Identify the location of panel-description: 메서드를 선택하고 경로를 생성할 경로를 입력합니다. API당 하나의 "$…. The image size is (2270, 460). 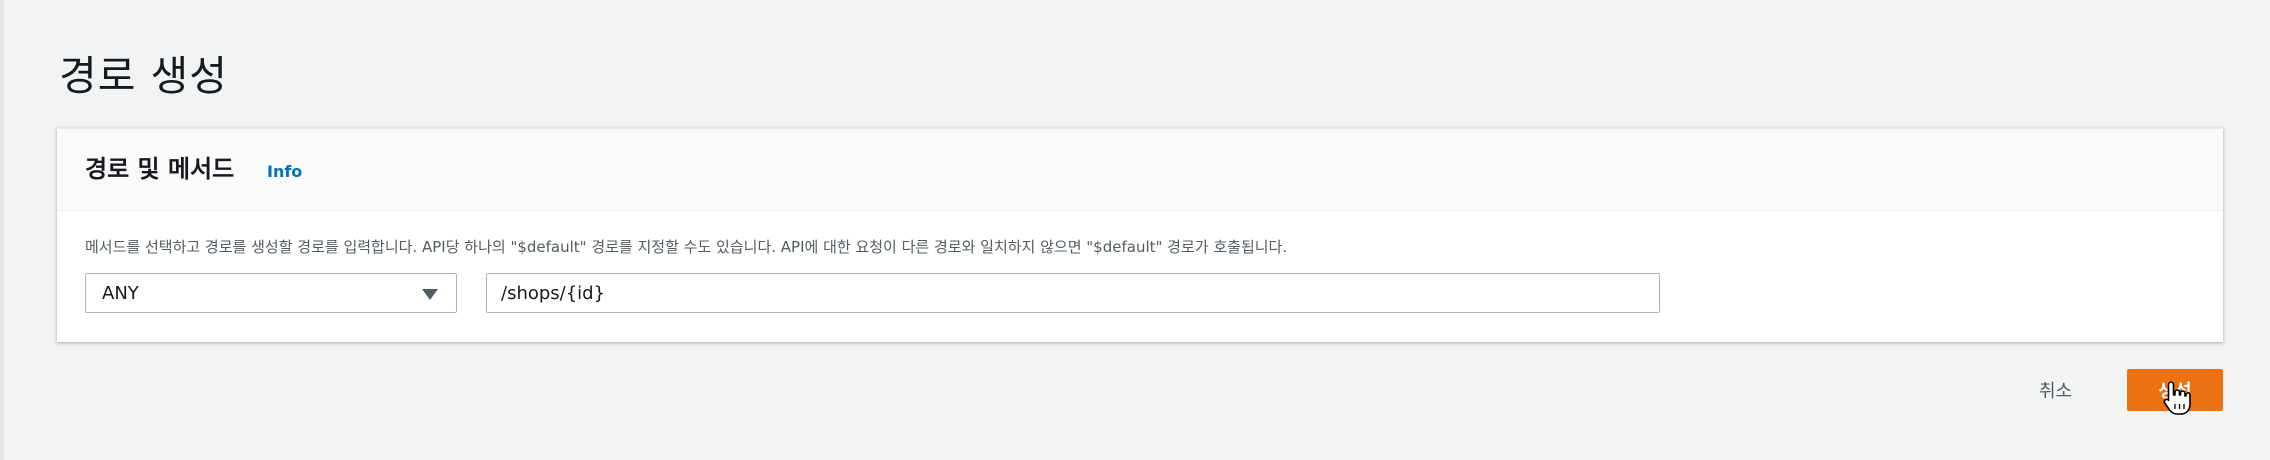
(686, 247).